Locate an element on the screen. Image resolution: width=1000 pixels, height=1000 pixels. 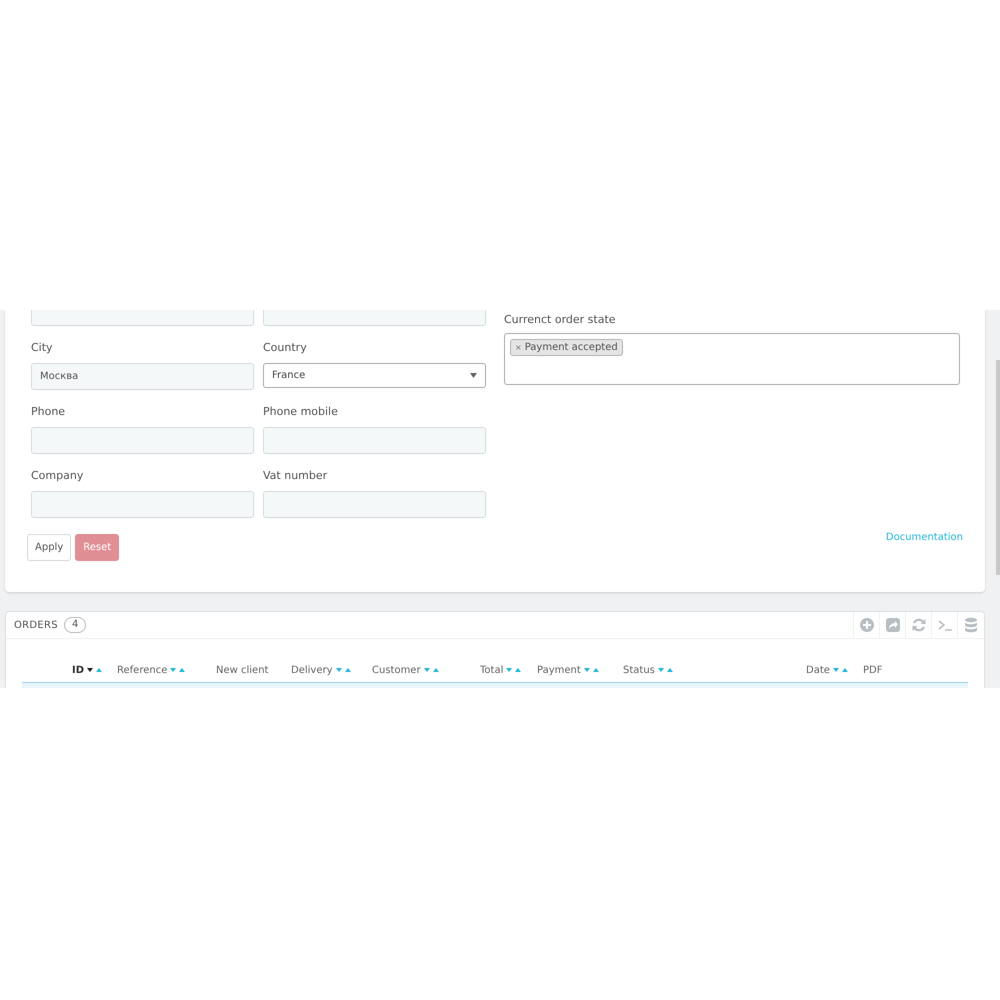
field-label: Company is located at coordinates (57, 476).